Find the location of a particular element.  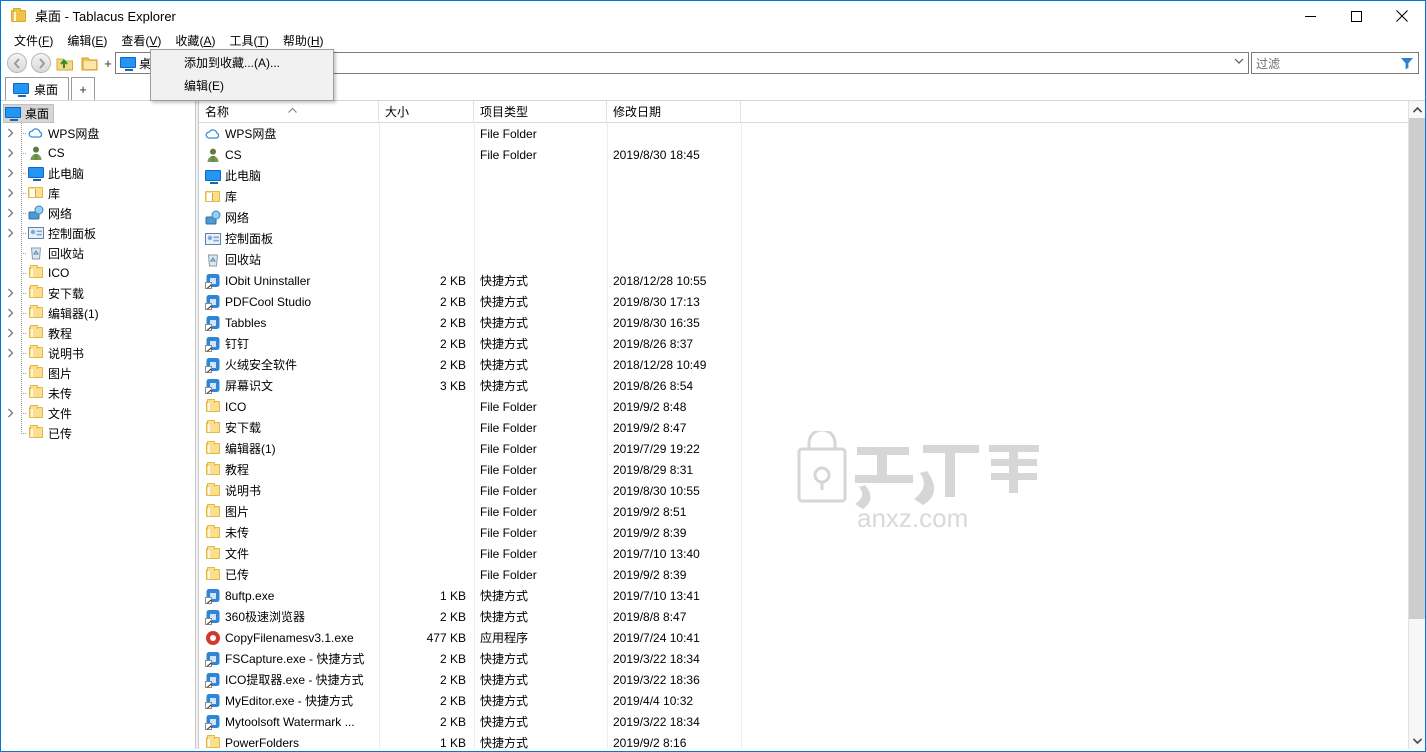

cell-name: 8uftp.exe is located at coordinates (289, 596).